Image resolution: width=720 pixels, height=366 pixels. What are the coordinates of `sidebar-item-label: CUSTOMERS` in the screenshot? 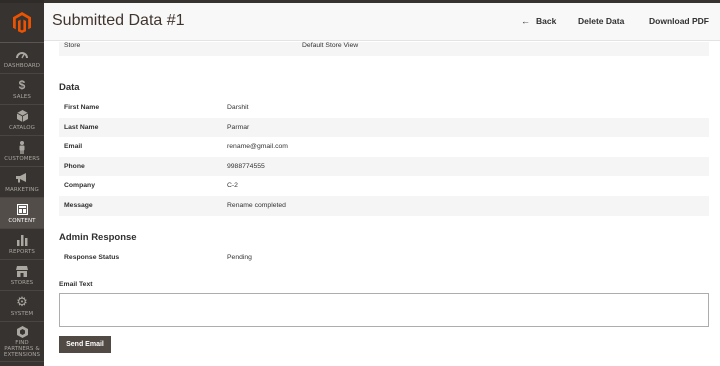 It's located at (22, 158).